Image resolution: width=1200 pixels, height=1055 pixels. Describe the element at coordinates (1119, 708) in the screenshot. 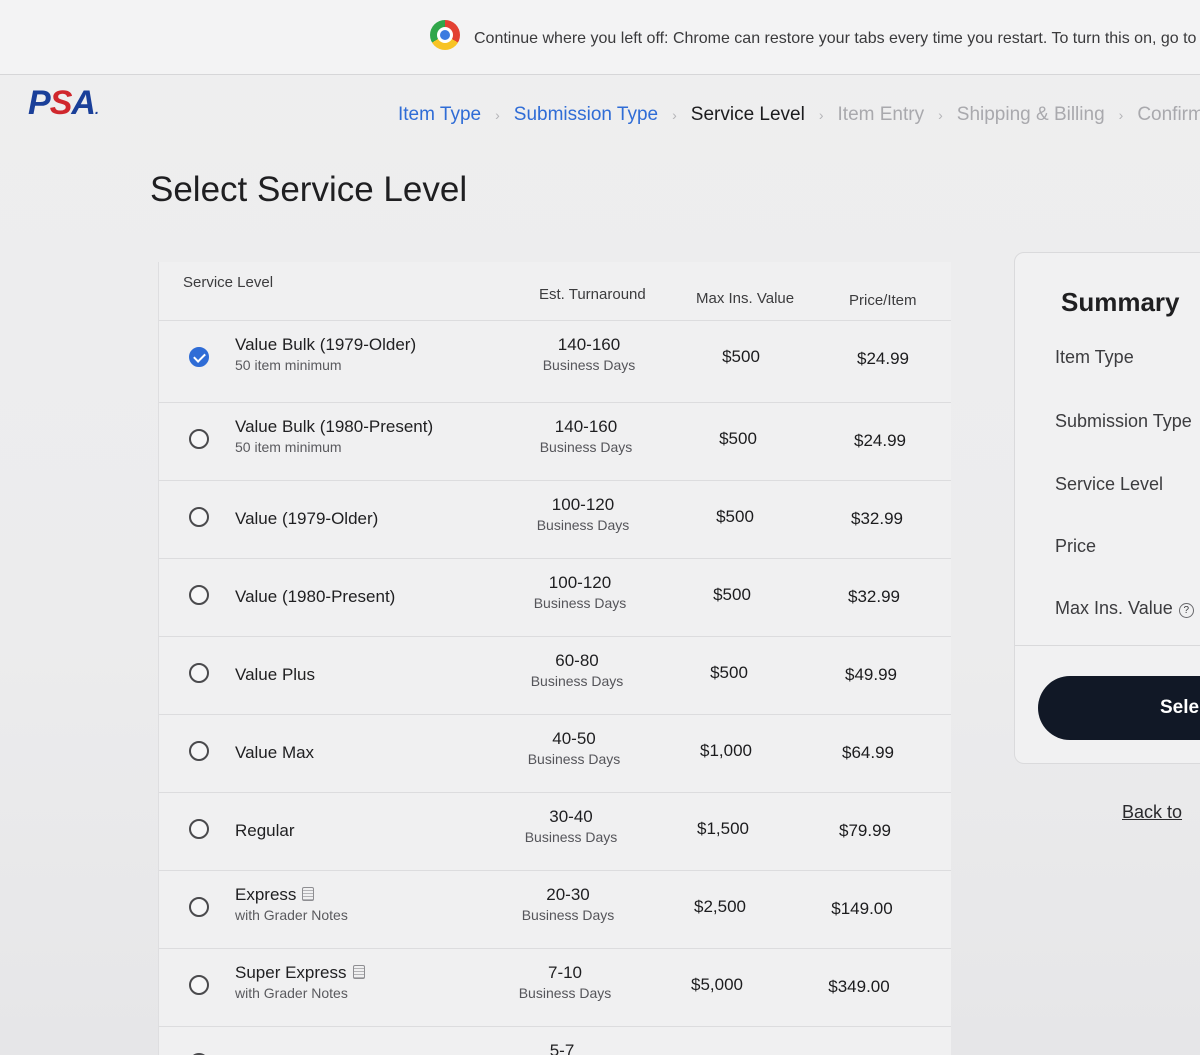

I see `select-button: Sele` at that location.